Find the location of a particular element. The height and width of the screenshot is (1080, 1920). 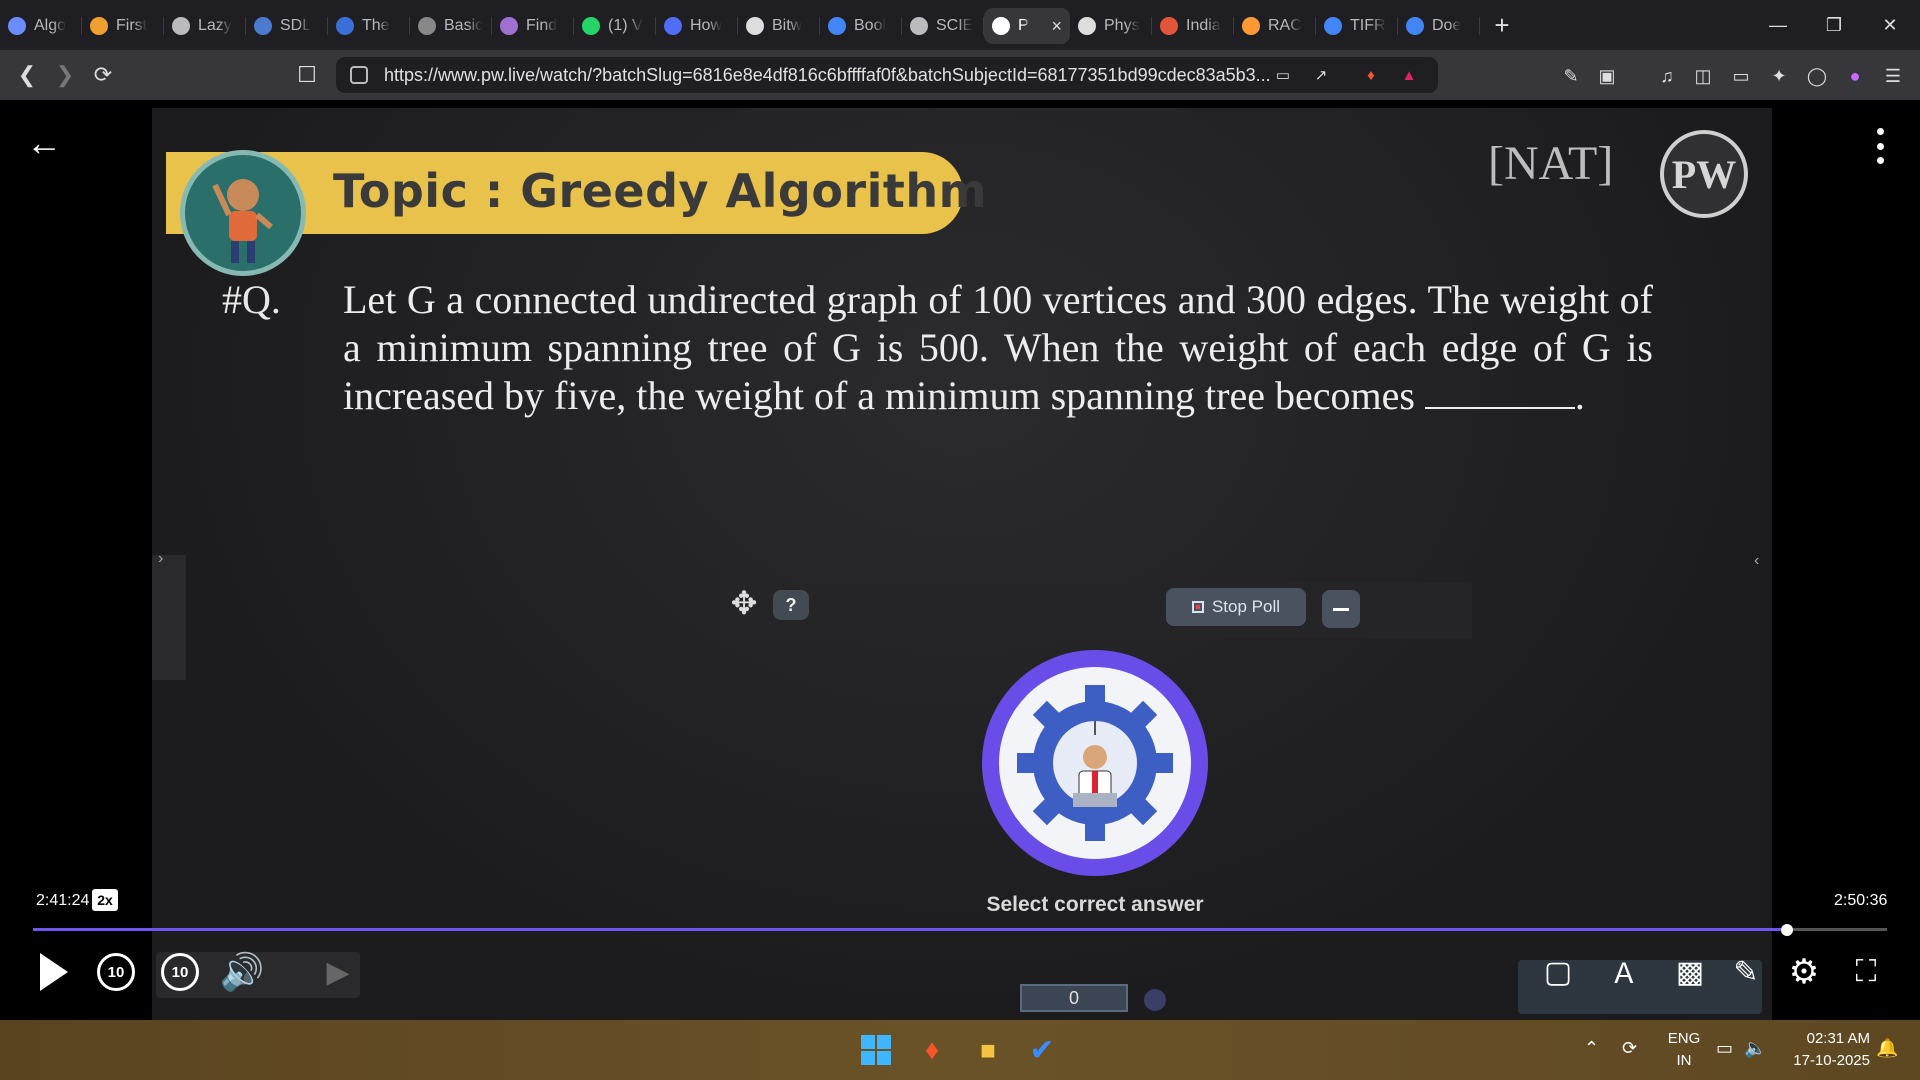

back-icon: ❮ is located at coordinates (27, 75).